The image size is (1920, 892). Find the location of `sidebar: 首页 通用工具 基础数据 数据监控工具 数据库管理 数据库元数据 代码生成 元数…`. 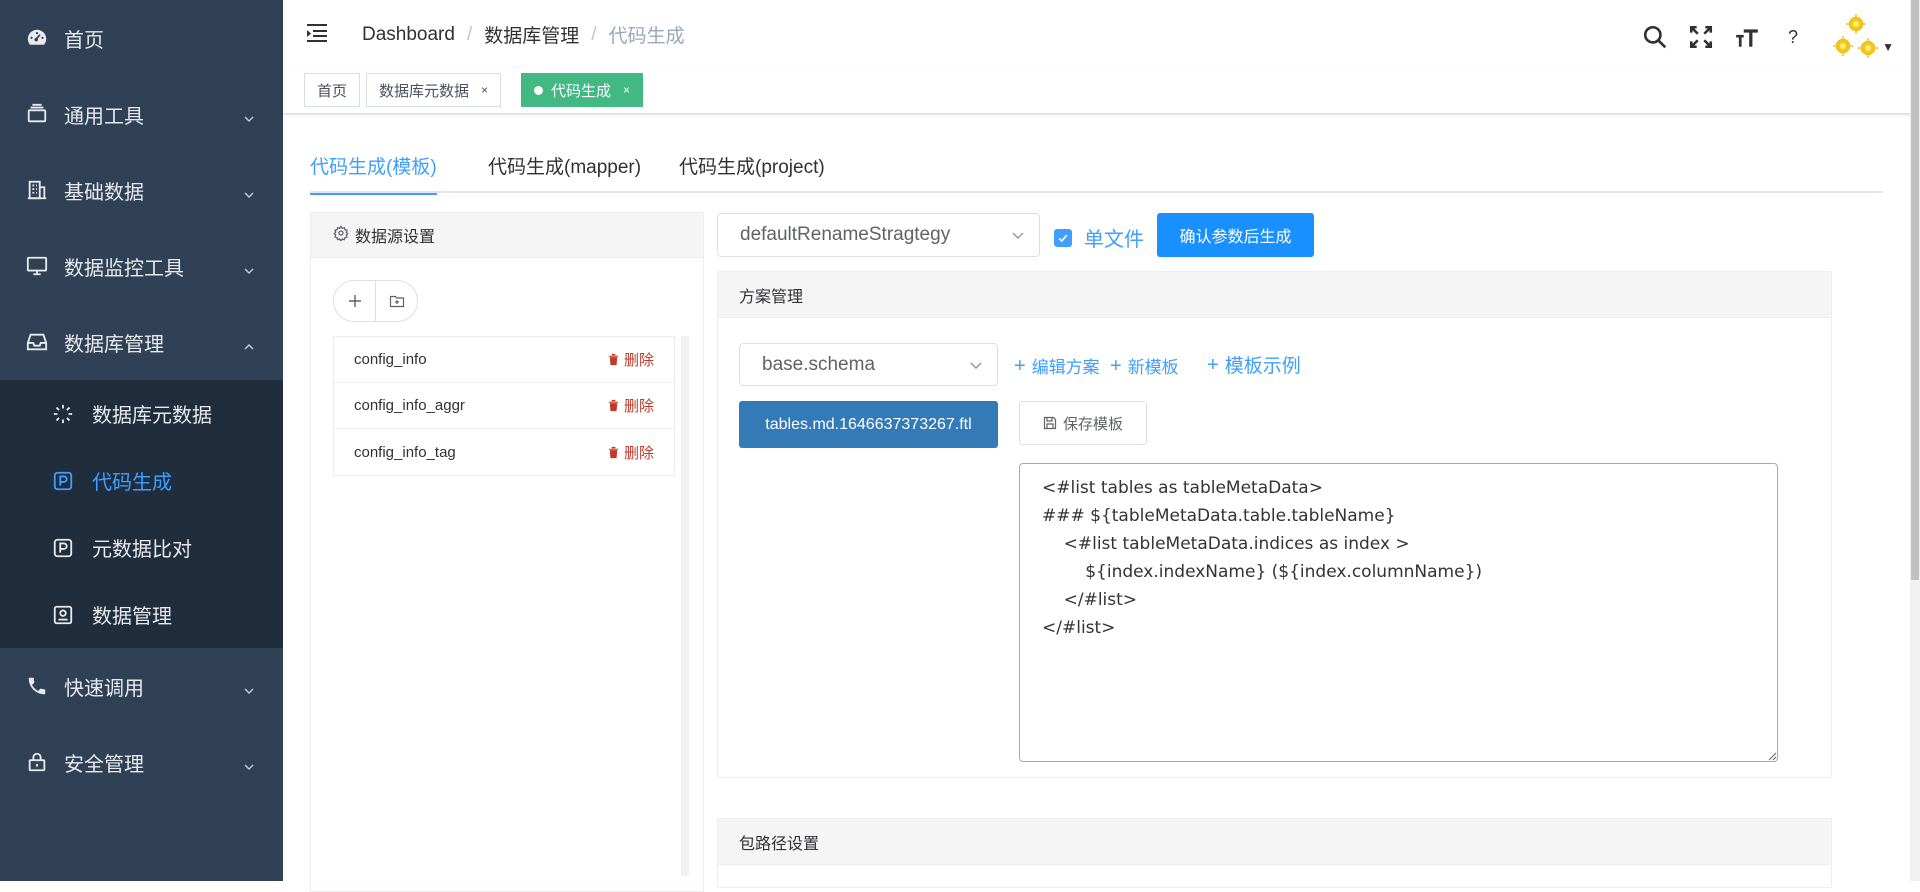

sidebar: 首页 通用工具 基础数据 数据监控工具 数据库管理 数据库元数据 代码生成 元数… is located at coordinates (141, 440).